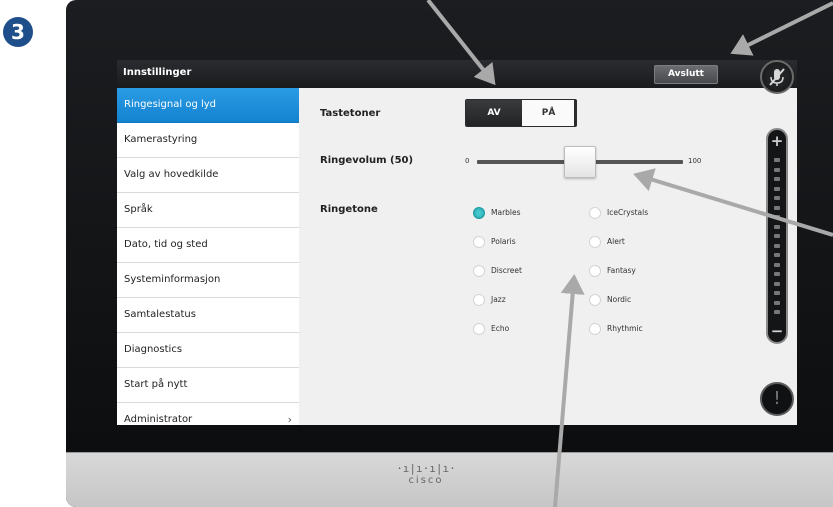 This screenshot has height=507, width=833. What do you see at coordinates (580, 162) in the screenshot?
I see `ring-volume-slider-thumb` at bounding box center [580, 162].